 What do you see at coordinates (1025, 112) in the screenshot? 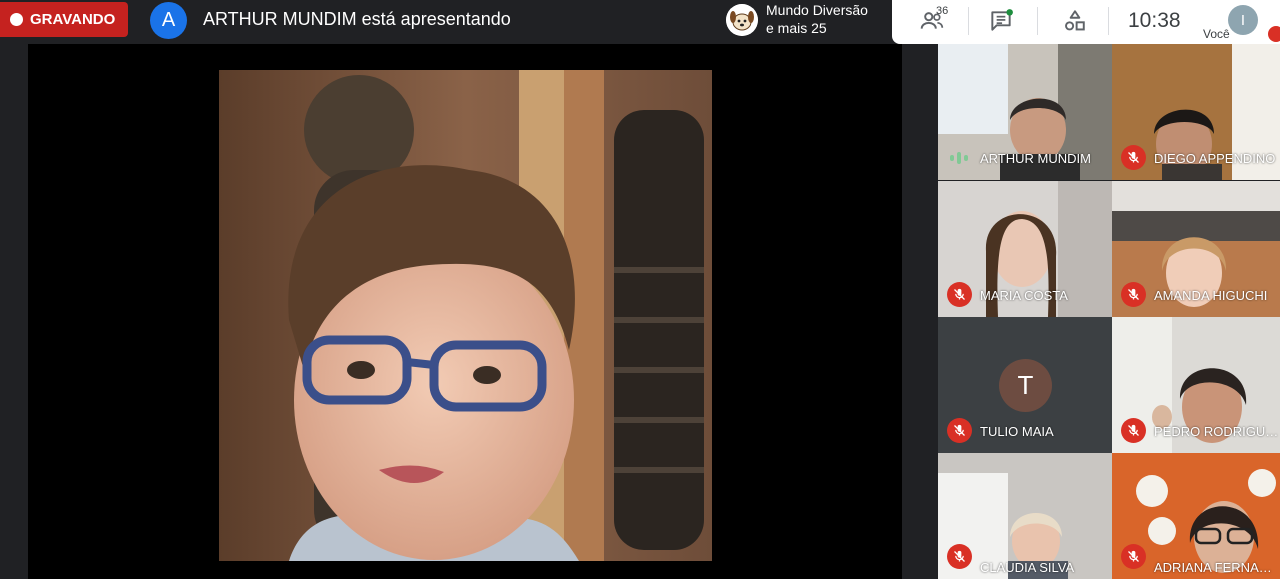
I see `participant-tile: ARTHUR MUNDIM` at bounding box center [1025, 112].